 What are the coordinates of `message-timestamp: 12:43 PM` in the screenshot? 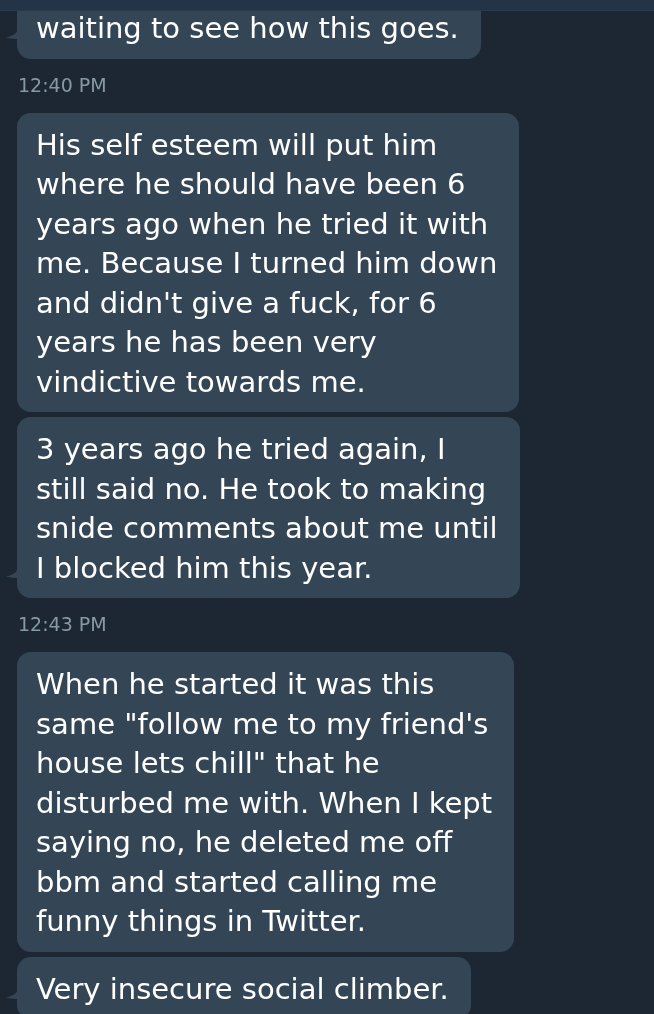 It's located at (62, 624).